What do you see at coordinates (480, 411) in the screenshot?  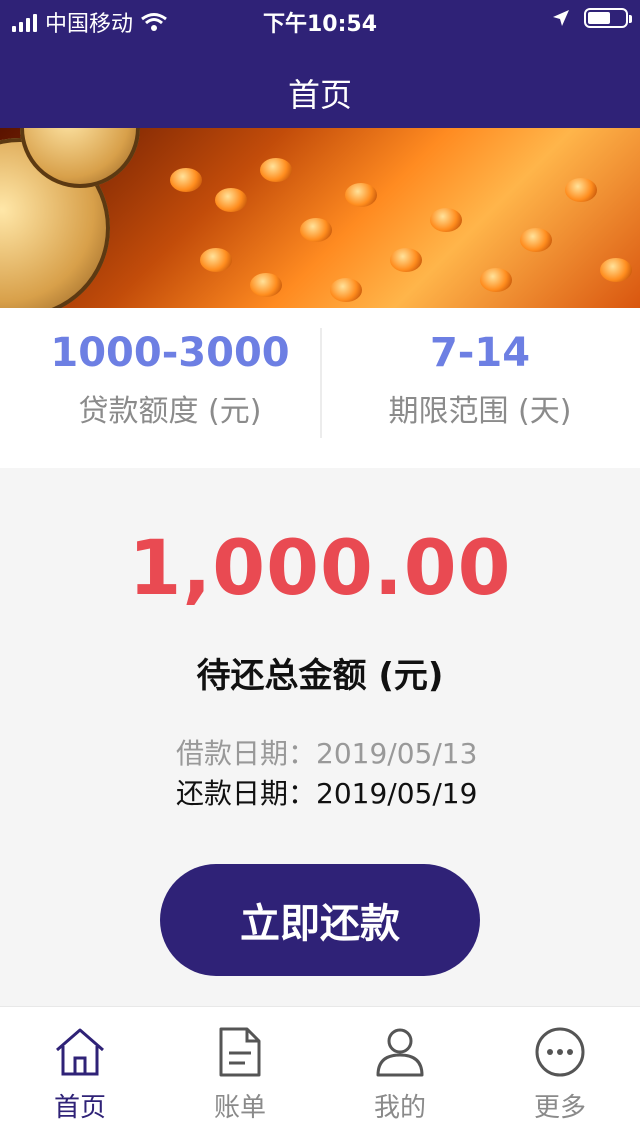 I see `loan-term-label: 期限范围 (天)` at bounding box center [480, 411].